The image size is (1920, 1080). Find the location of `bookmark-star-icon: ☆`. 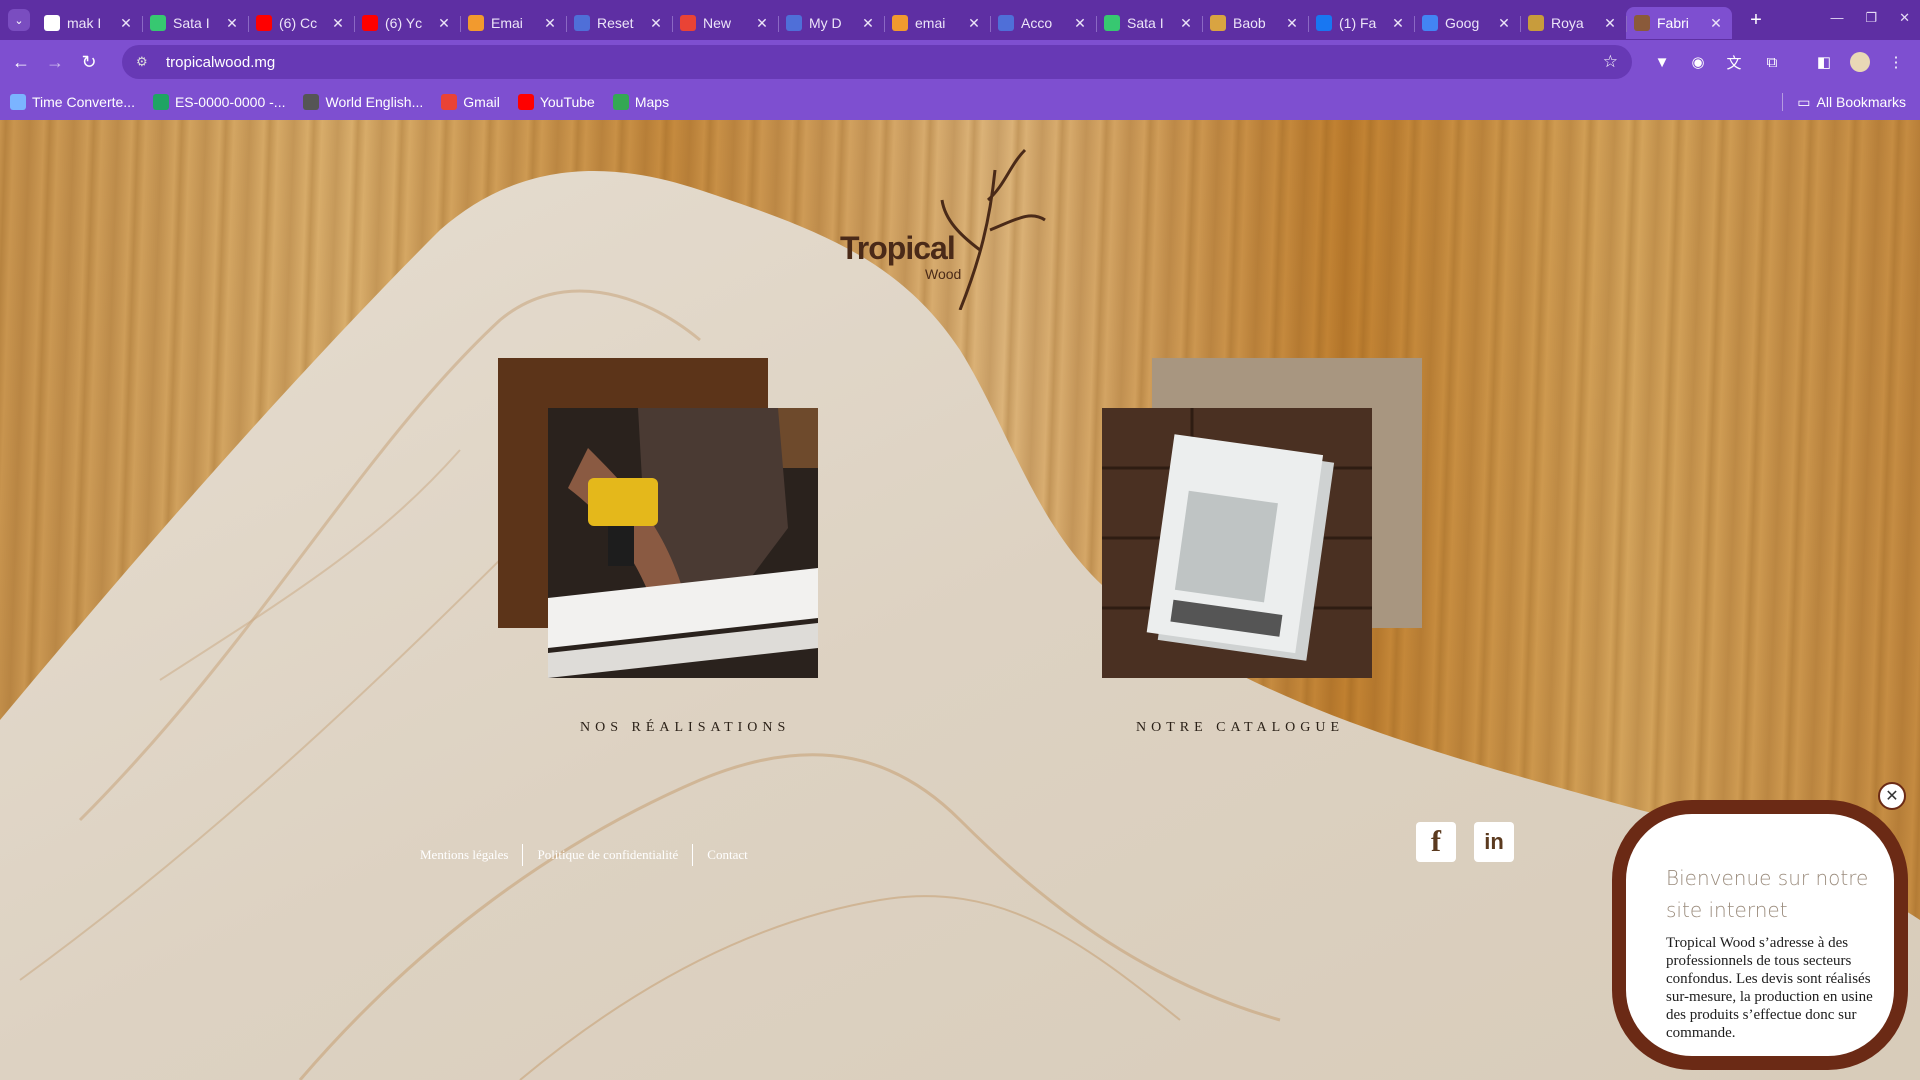

bookmark-star-icon: ☆ is located at coordinates (1610, 62).